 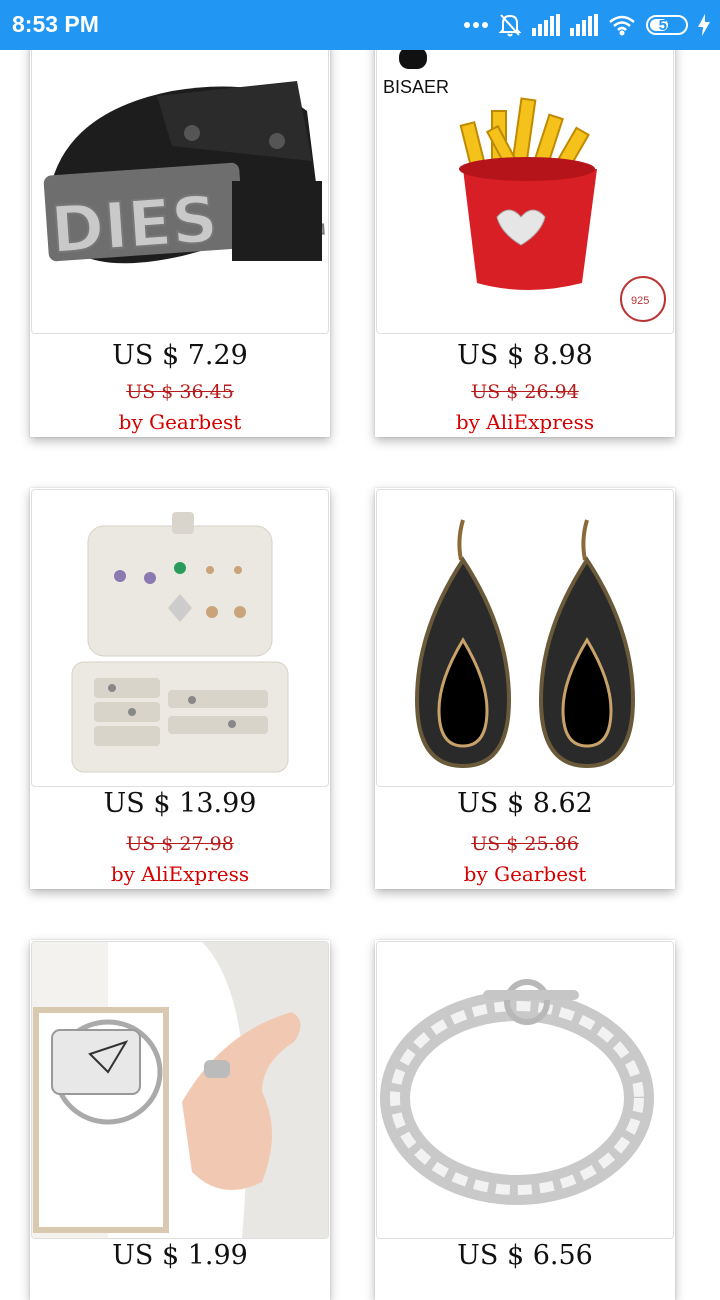 I want to click on product-price: US $ 8.98, so click(x=525, y=355).